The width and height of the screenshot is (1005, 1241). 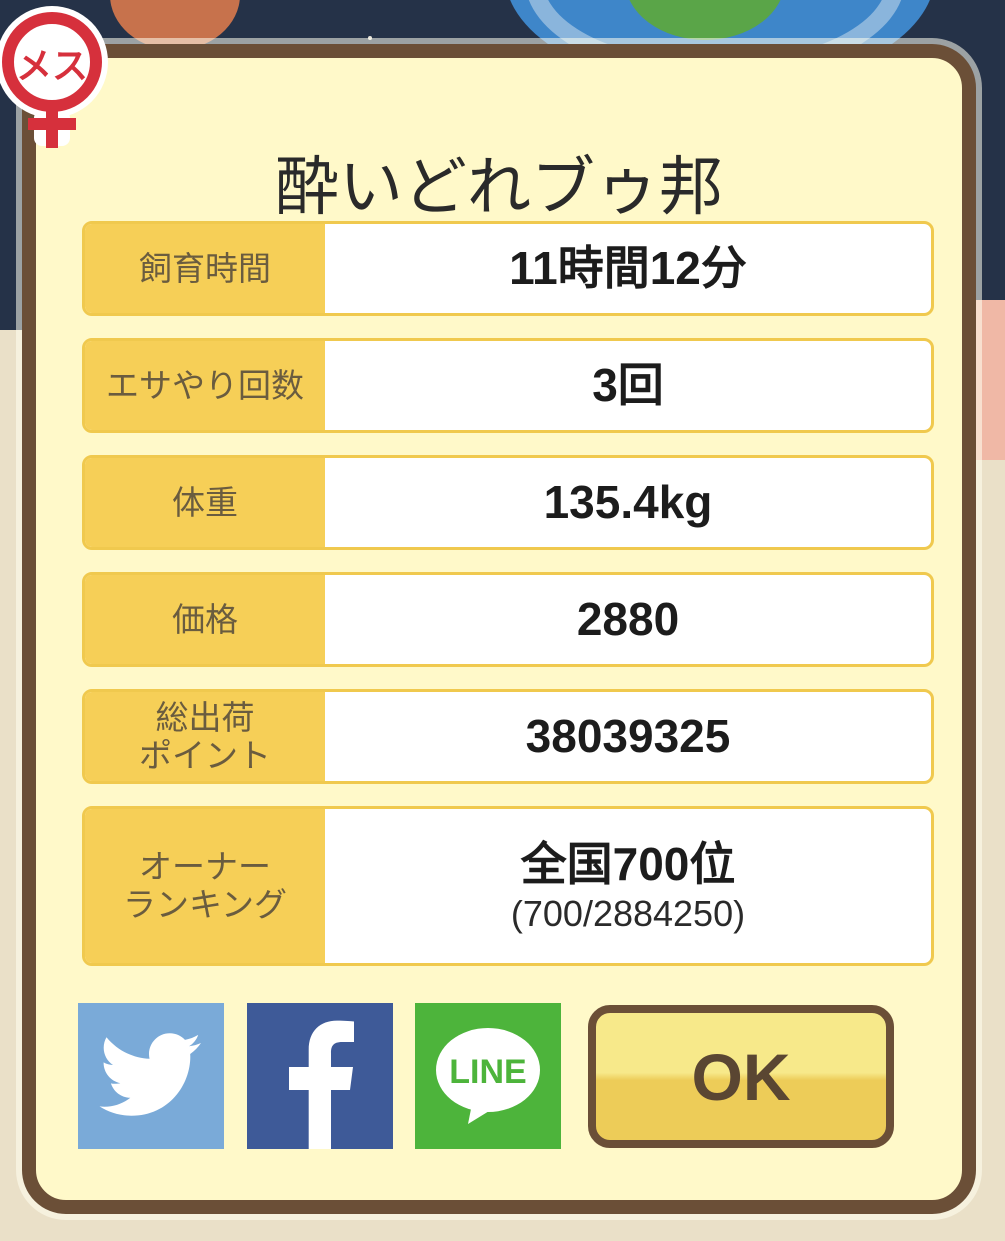 I want to click on stat-label: 総出荷 ポイント, so click(x=205, y=736).